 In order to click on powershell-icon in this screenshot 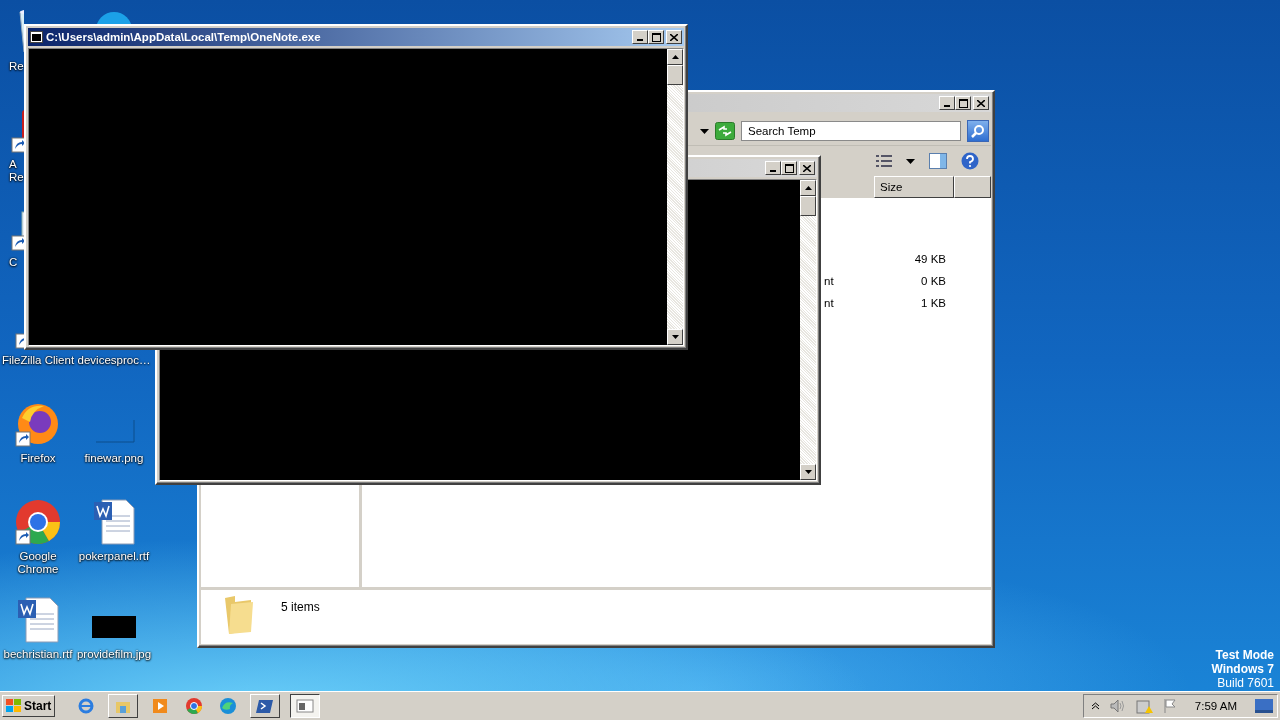, I will do `click(265, 706)`.